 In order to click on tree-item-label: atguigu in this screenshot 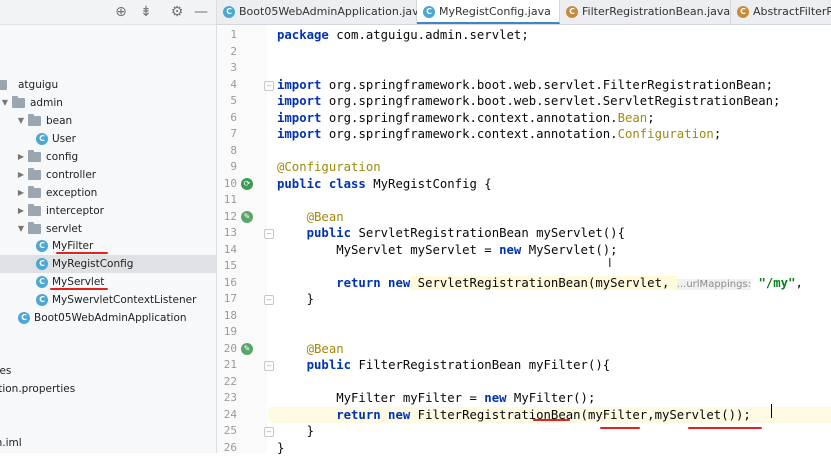, I will do `click(38, 85)`.